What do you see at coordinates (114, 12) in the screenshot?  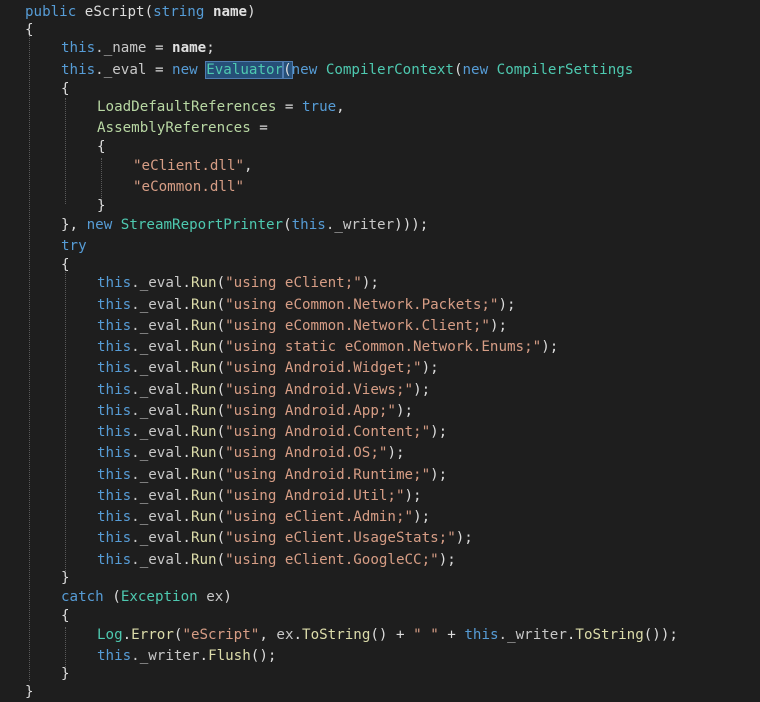 I see `method-name: eScript` at bounding box center [114, 12].